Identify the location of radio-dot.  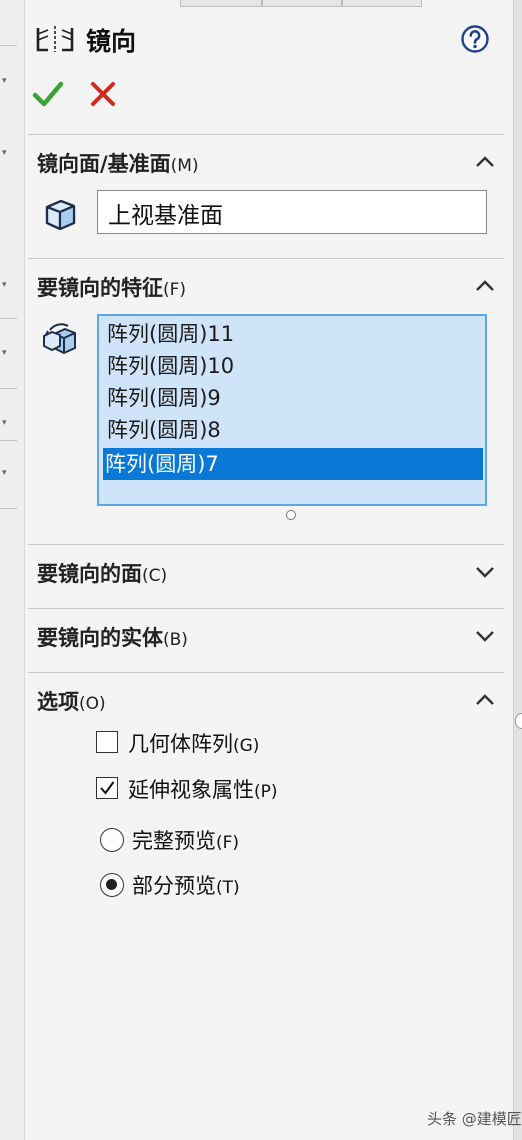
(111, 884).